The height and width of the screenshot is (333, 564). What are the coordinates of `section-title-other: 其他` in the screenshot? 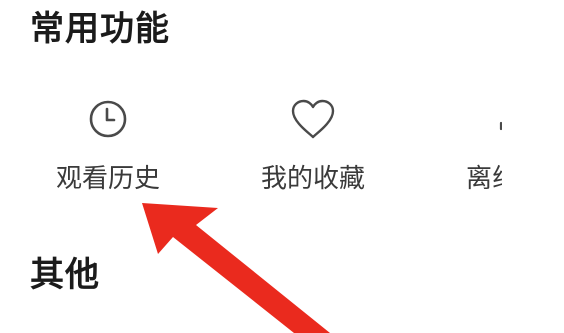 It's located at (65, 275).